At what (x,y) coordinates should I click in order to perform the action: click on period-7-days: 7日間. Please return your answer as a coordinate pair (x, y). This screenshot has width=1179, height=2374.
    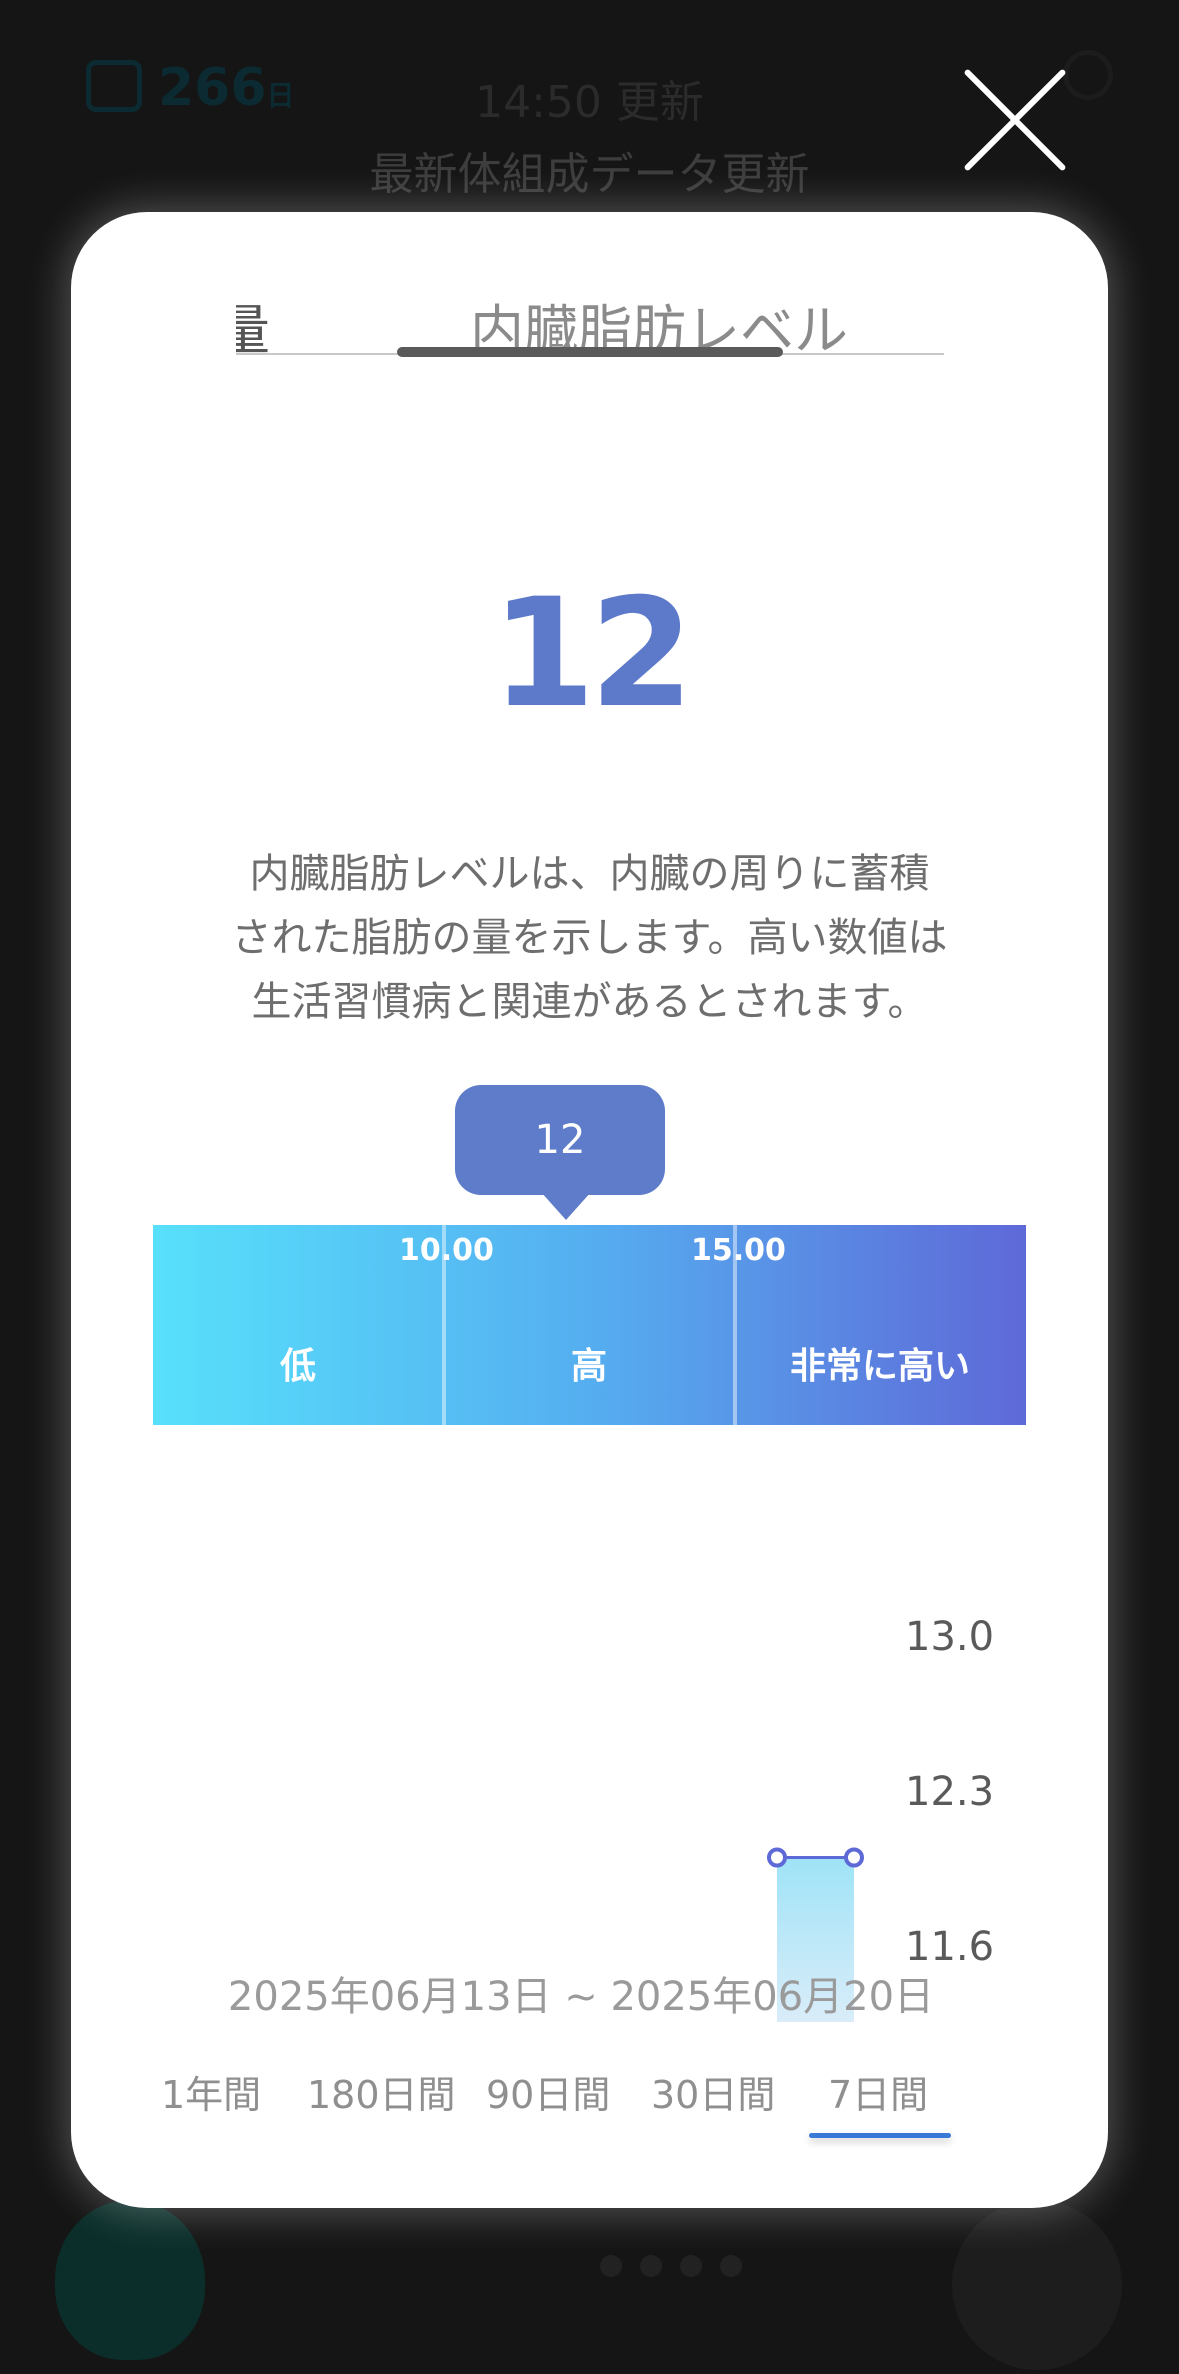
    Looking at the image, I should click on (878, 2091).